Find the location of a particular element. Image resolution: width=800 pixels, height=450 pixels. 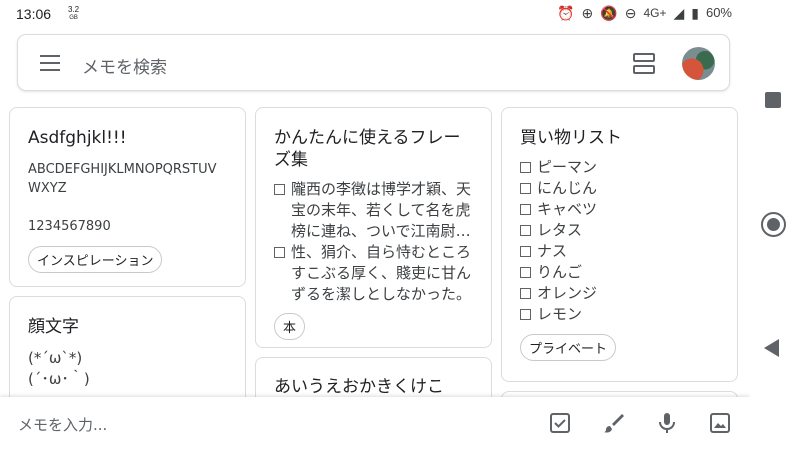

do-not-disturb-icon: ⊖ is located at coordinates (630, 12).